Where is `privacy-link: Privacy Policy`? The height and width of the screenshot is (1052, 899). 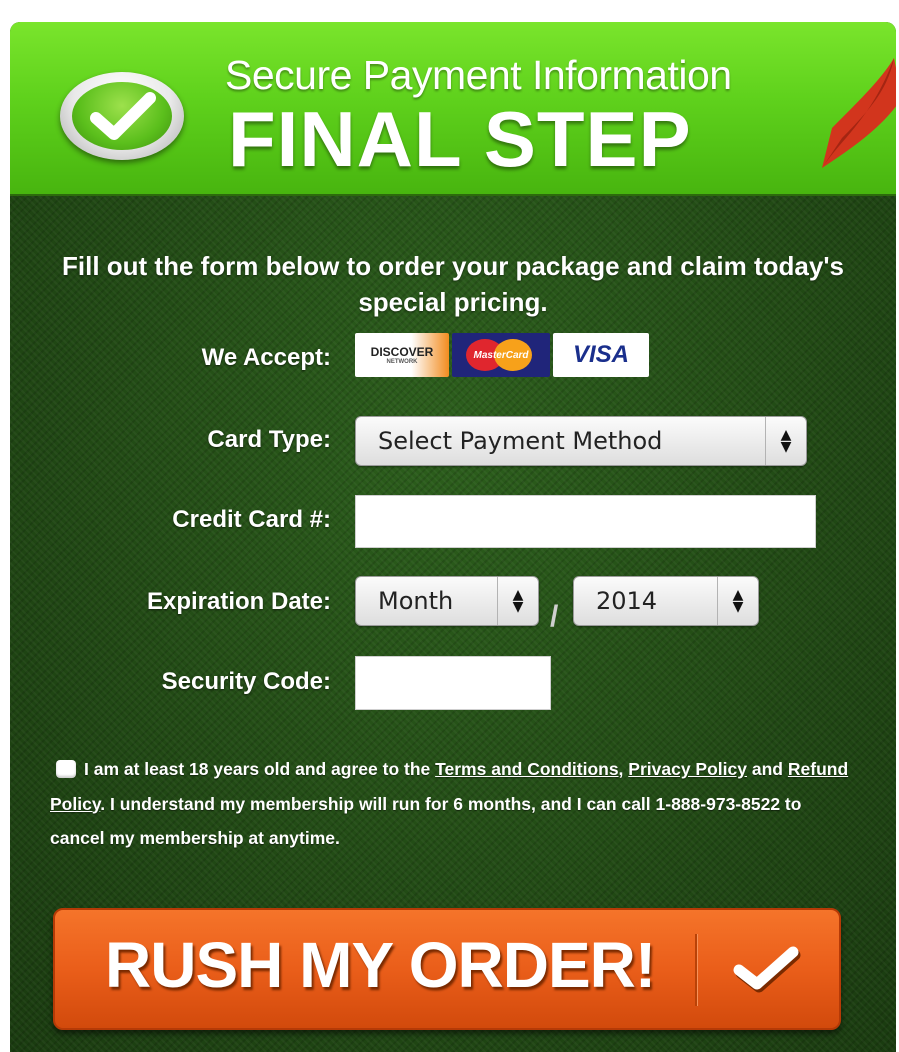
privacy-link: Privacy Policy is located at coordinates (687, 769).